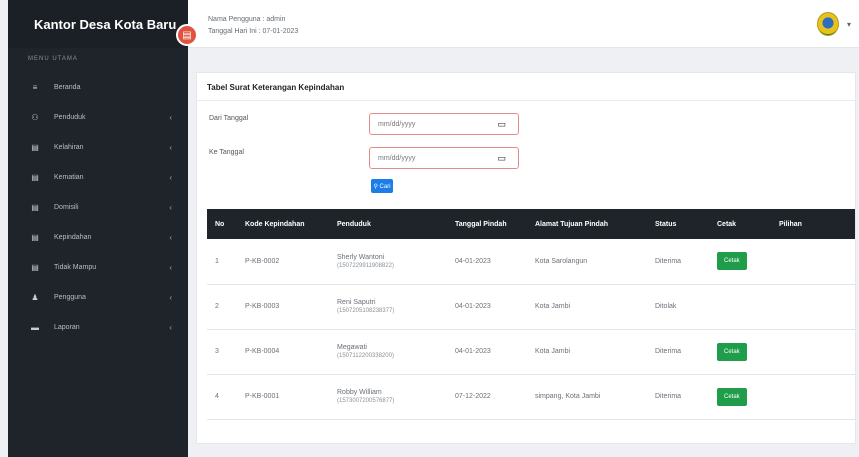  Describe the element at coordinates (444, 158) in the screenshot. I see `to-date-input: mm/dd/yyyy ▭` at that location.